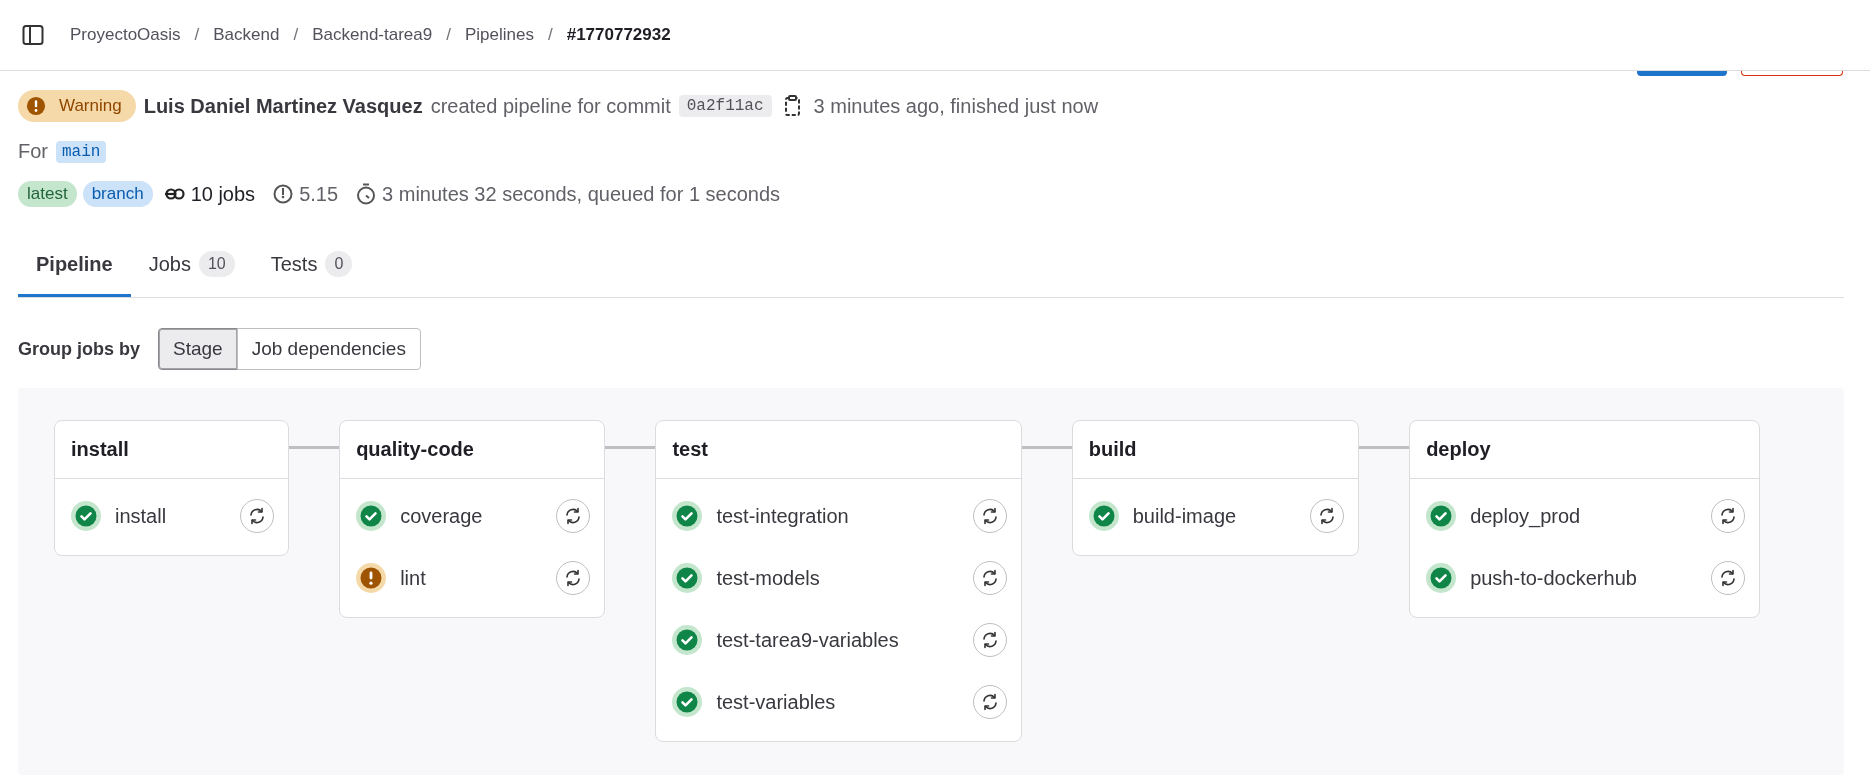 The height and width of the screenshot is (775, 1870). Describe the element at coordinates (172, 450) in the screenshot. I see `stage-title: install` at that location.